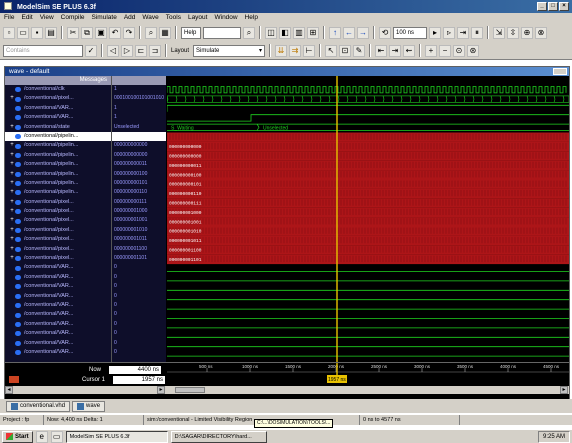 This screenshot has height=443, width=572. What do you see at coordinates (527, 32) in the screenshot?
I see `debug-icon: ⊕` at bounding box center [527, 32].